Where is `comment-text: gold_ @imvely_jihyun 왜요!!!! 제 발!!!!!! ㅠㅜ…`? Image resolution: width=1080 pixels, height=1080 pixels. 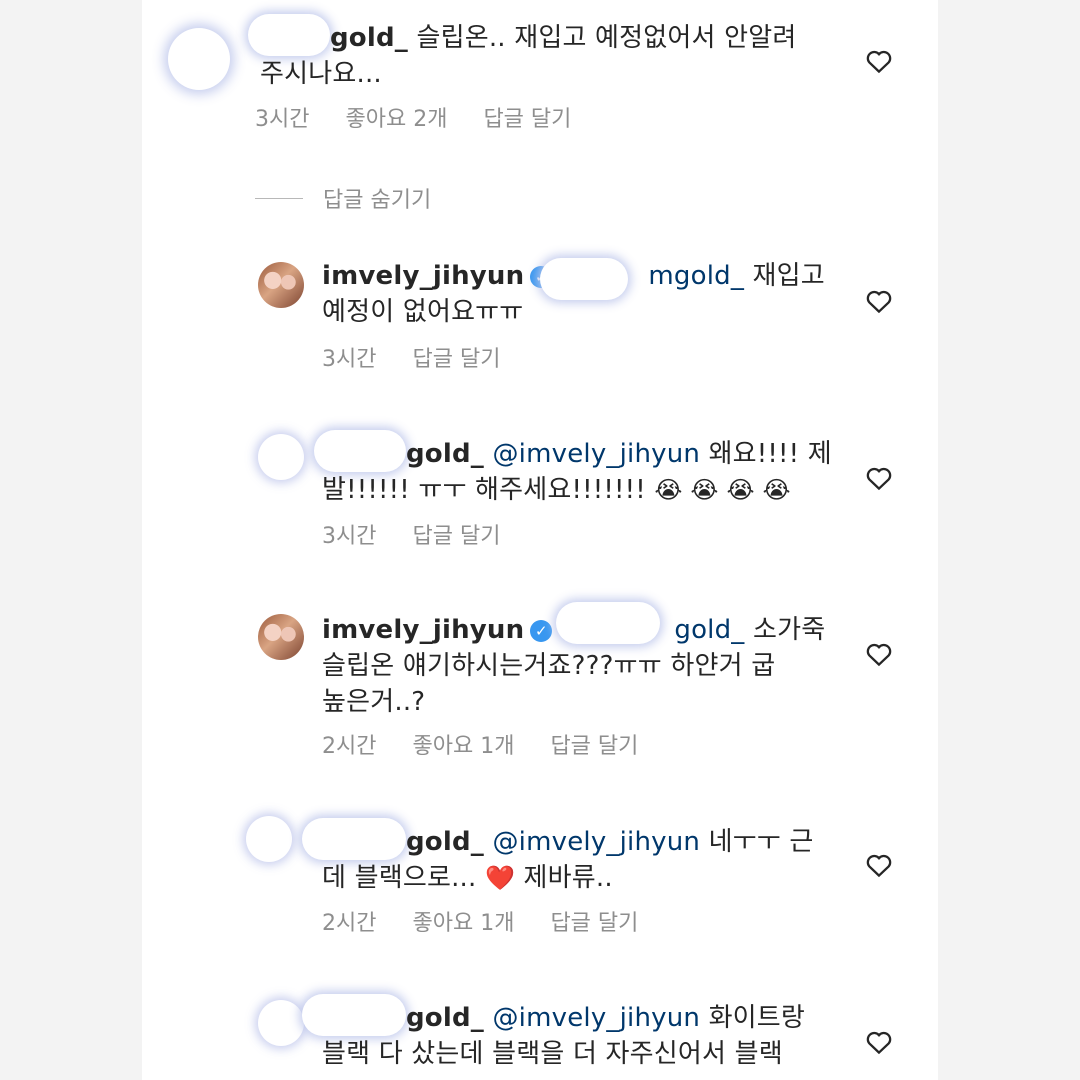 comment-text: gold_ @imvely_jihyun 왜요!!!! 제 발!!!!!! ㅠㅜ… is located at coordinates (577, 472).